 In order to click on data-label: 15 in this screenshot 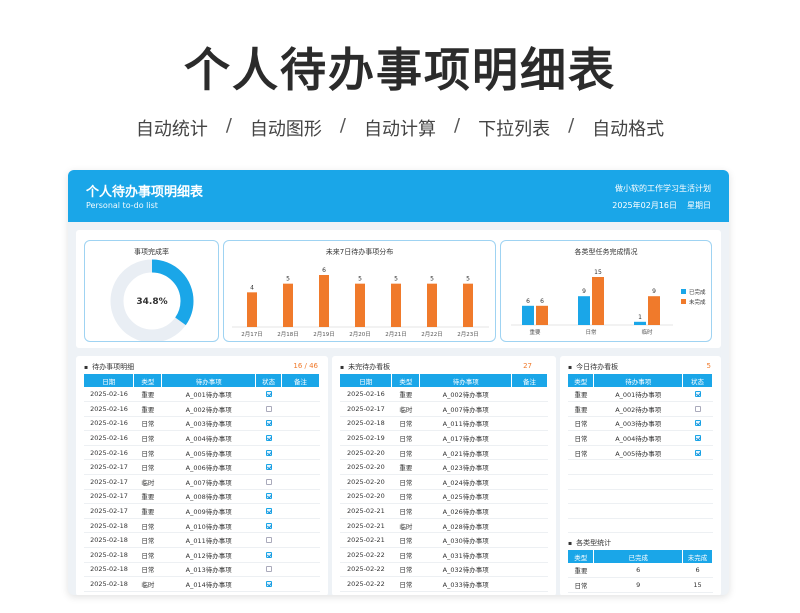, I will do `click(598, 272)`.